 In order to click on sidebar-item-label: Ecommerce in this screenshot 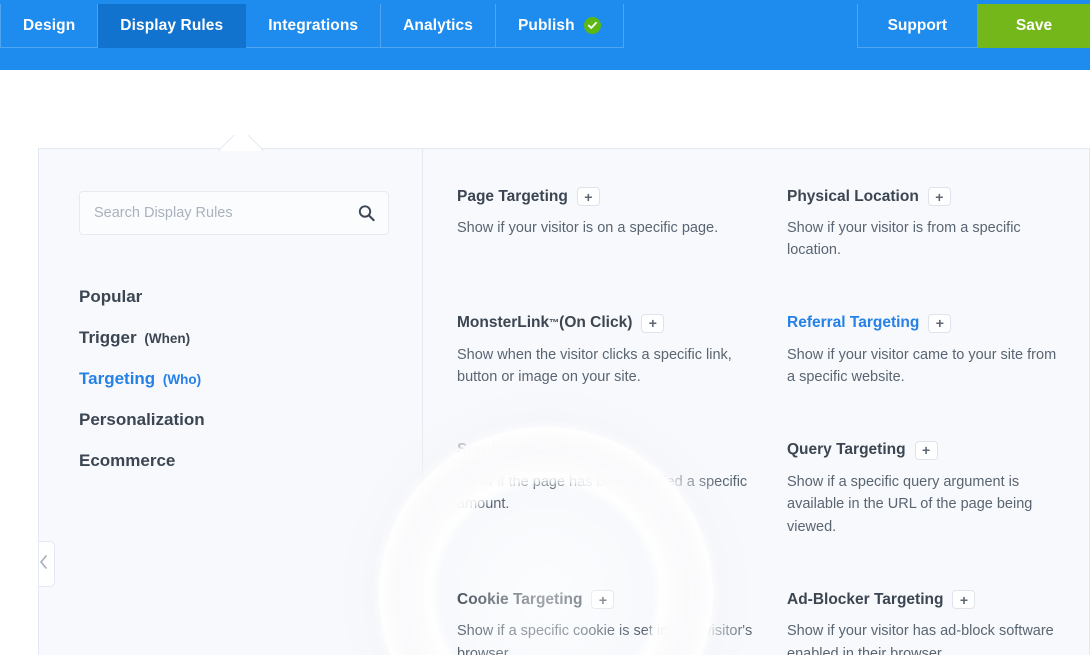, I will do `click(127, 460)`.